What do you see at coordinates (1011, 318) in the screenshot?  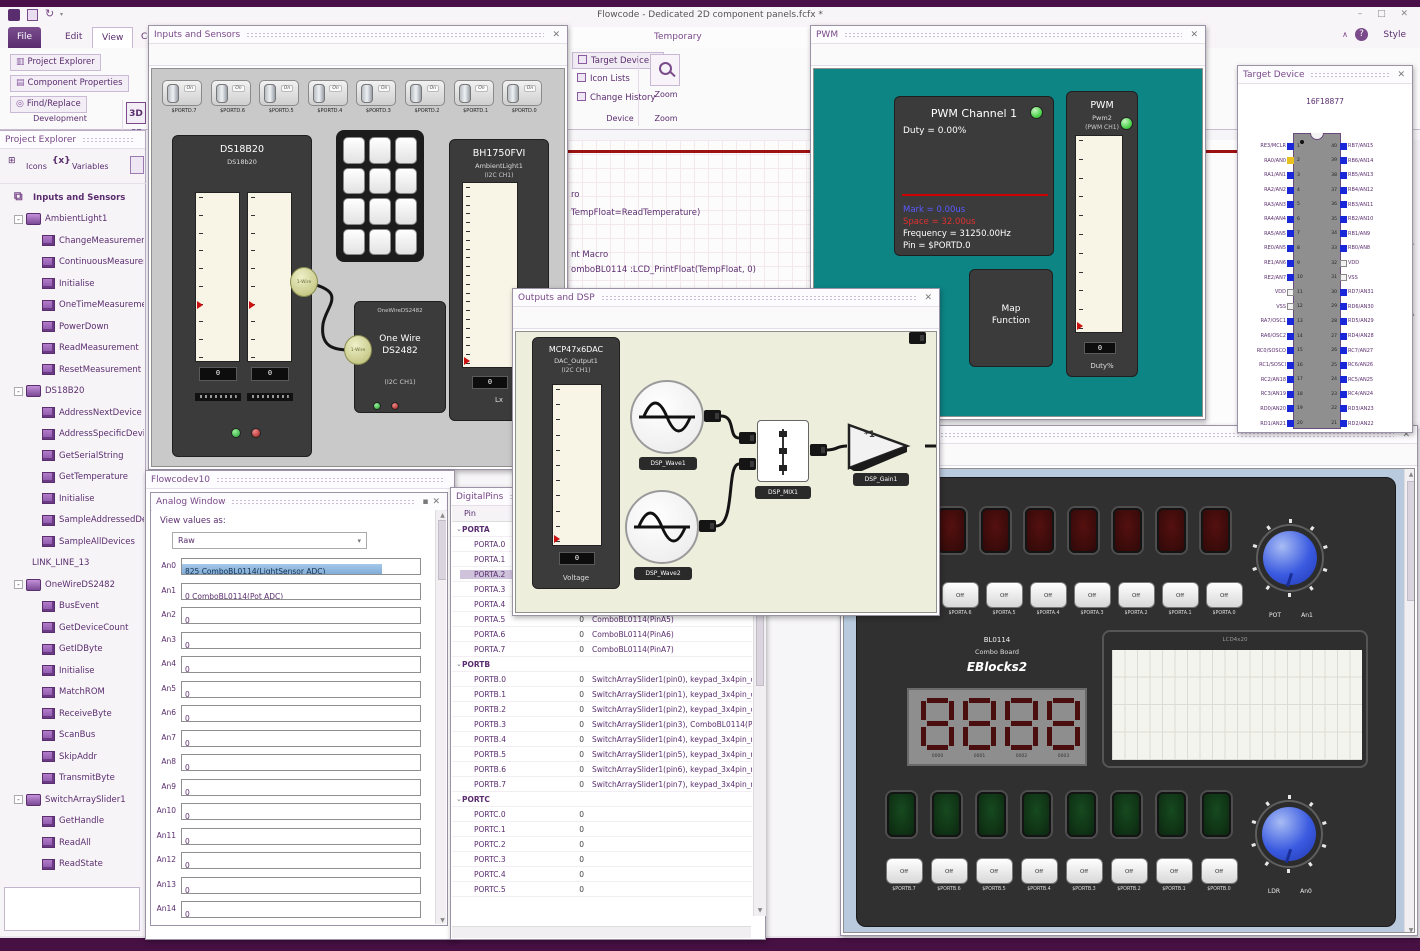 I see `map-function-panel: Map Function` at bounding box center [1011, 318].